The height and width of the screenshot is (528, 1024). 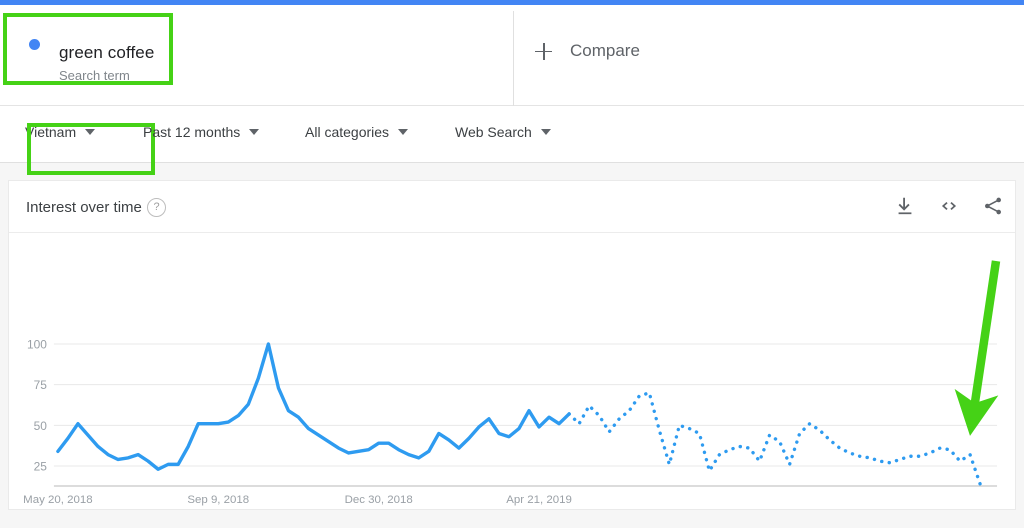 I want to click on compare-label: Compare, so click(x=605, y=50).